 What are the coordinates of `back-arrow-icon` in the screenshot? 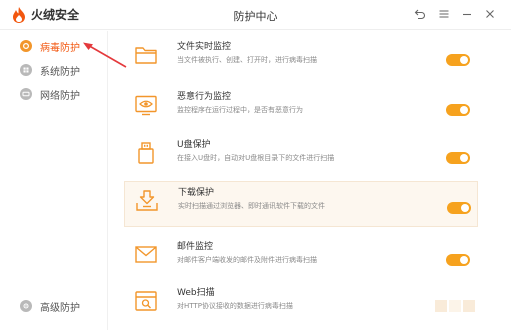 It's located at (419, 14).